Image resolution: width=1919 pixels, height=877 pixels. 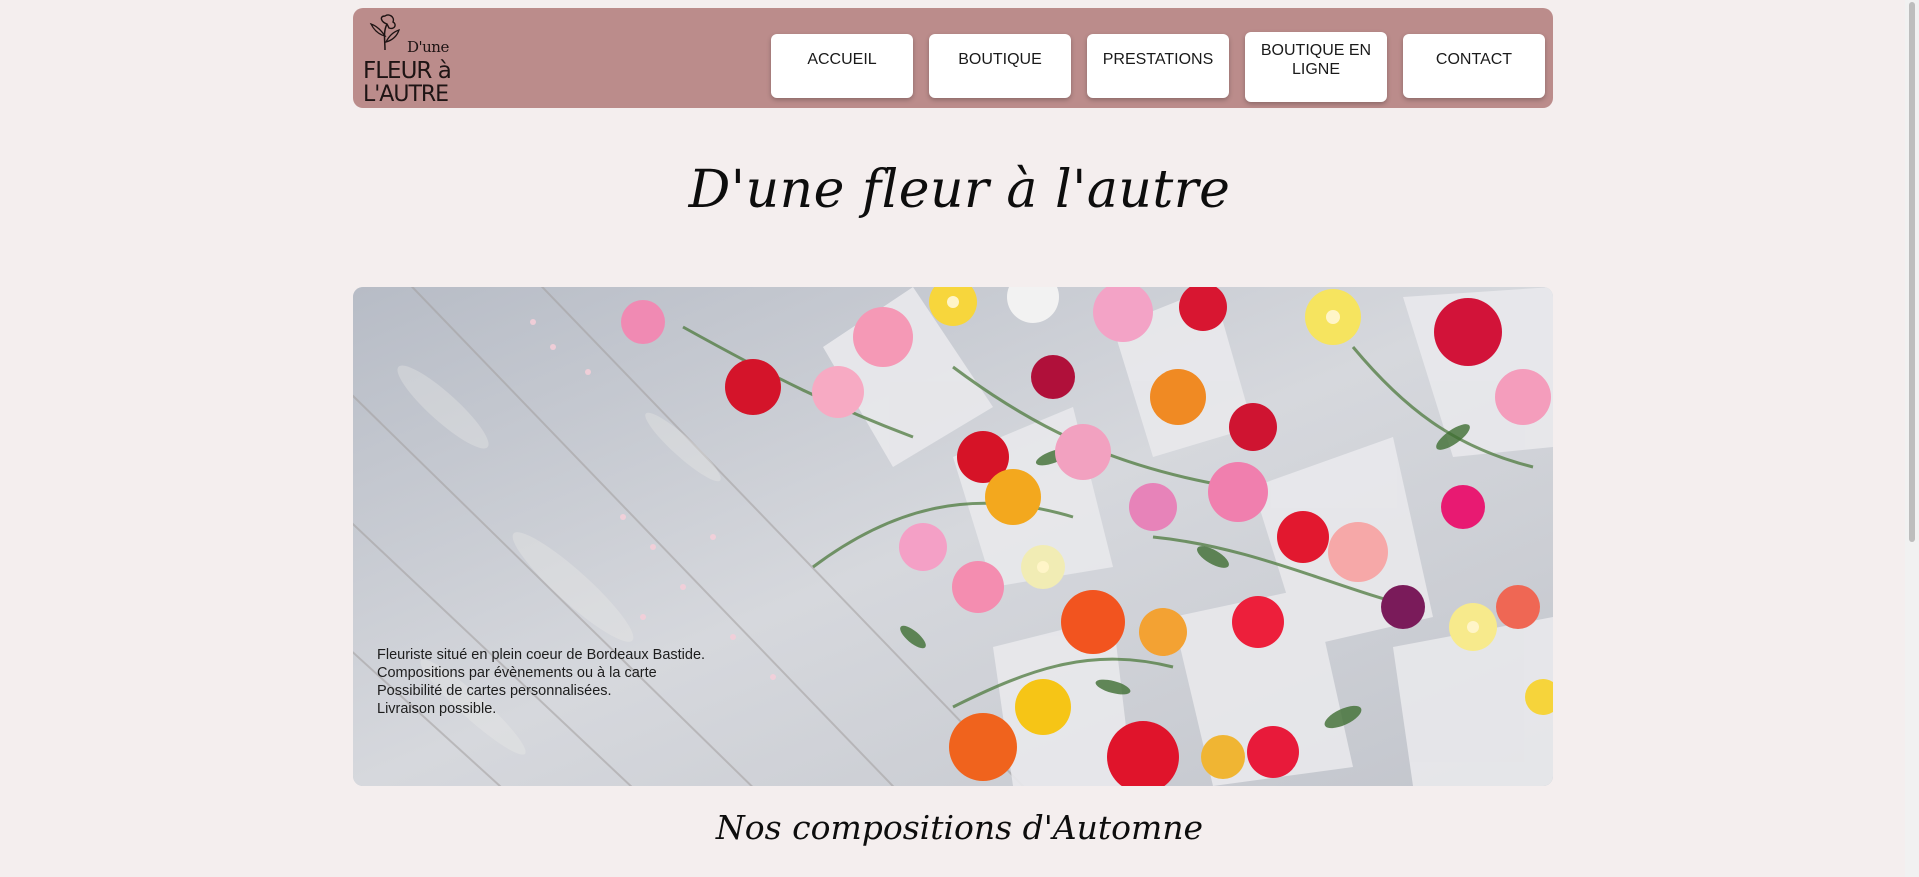 I want to click on vertical-scrollbar, so click(x=1912, y=438).